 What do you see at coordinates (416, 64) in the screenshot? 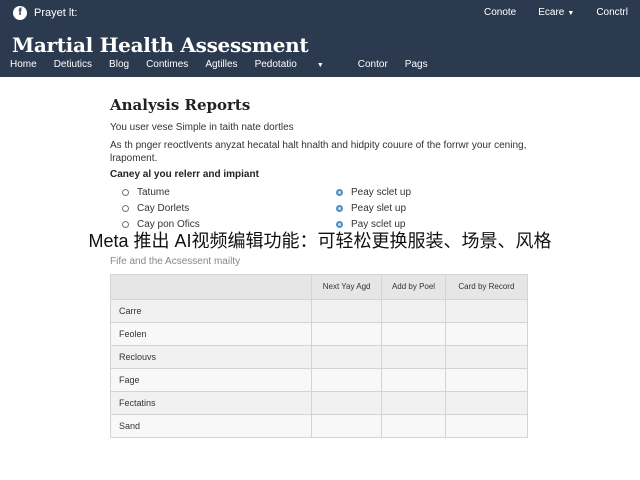
I see `nav-item-pags: Pags` at bounding box center [416, 64].